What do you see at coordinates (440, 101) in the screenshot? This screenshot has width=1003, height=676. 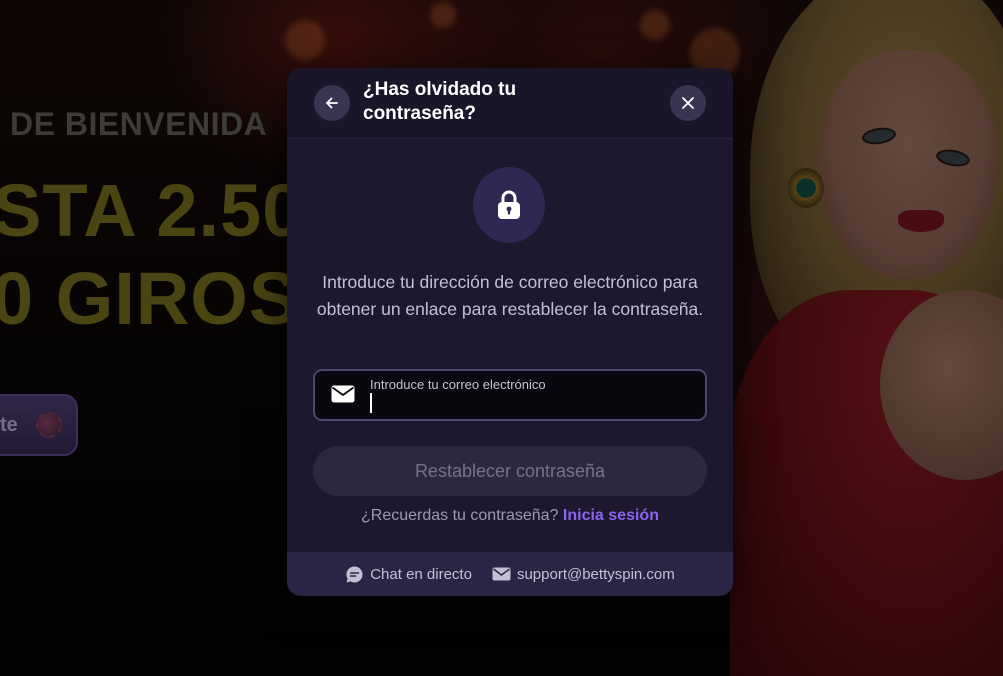 I see `modal-title: ¿Has olvidado tu contraseña?` at bounding box center [440, 101].